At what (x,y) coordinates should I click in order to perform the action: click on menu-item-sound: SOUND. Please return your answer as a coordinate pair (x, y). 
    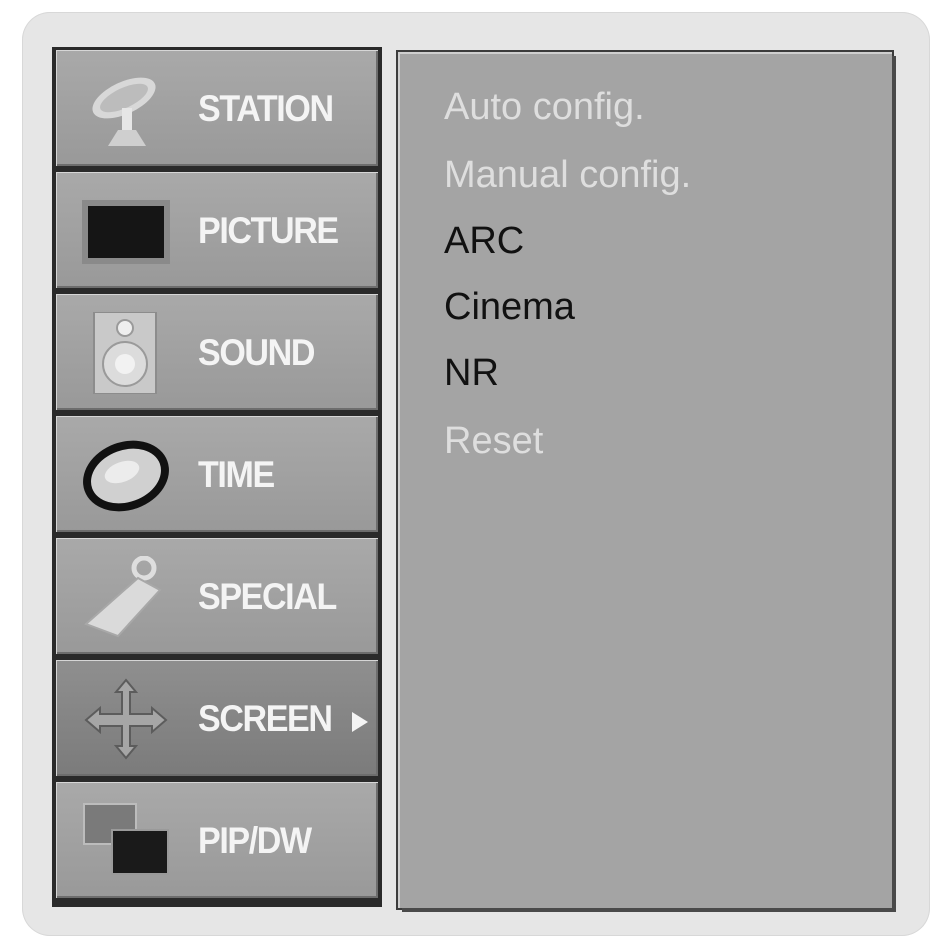
    Looking at the image, I should click on (217, 352).